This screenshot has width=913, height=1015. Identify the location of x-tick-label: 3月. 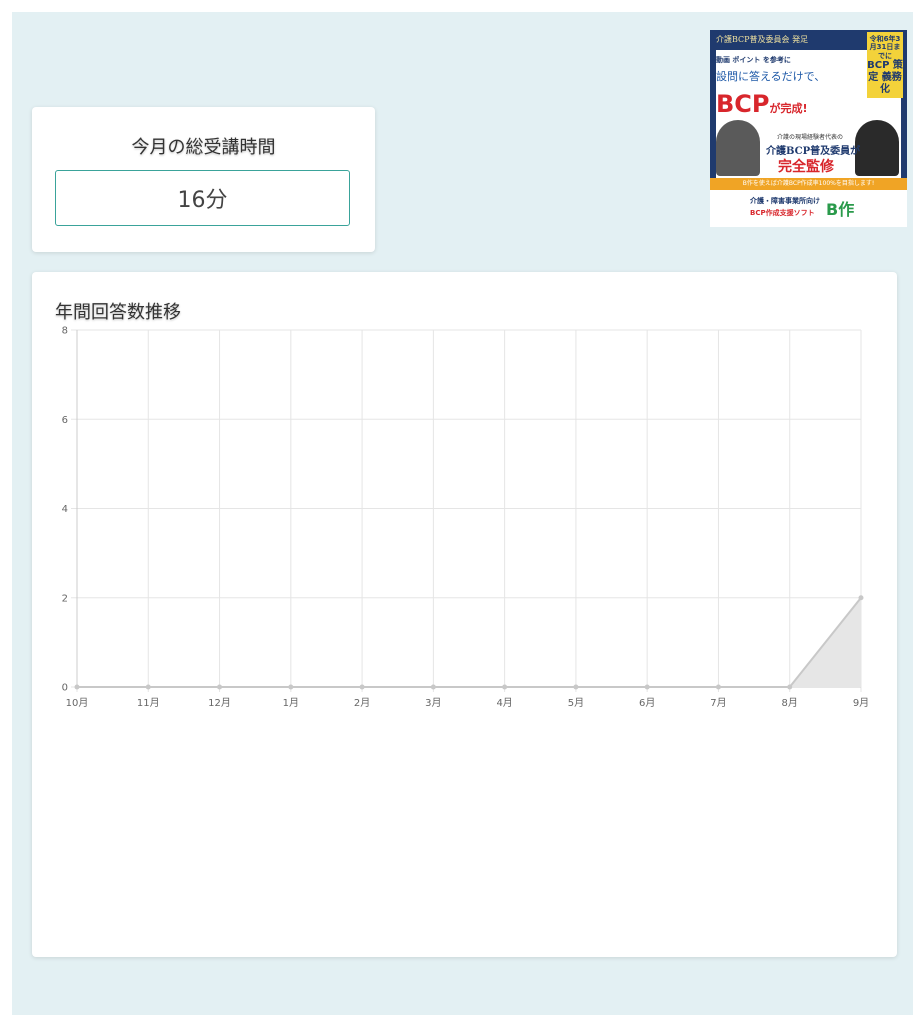
(433, 703).